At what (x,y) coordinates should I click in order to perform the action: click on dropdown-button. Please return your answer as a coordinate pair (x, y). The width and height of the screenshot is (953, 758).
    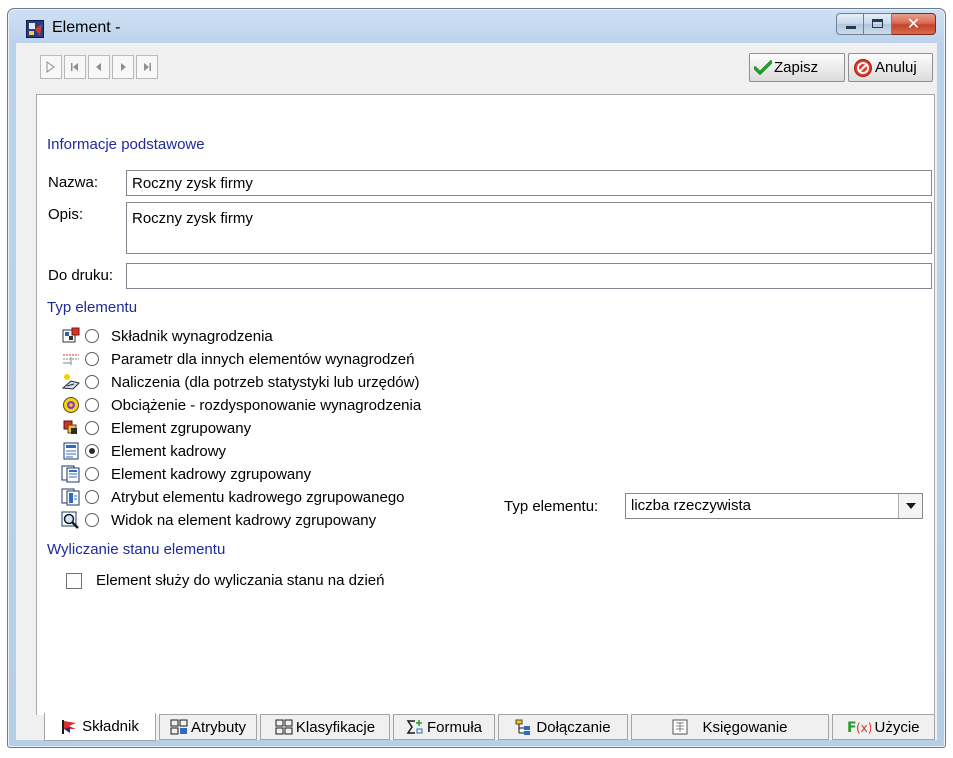
    Looking at the image, I should click on (910, 506).